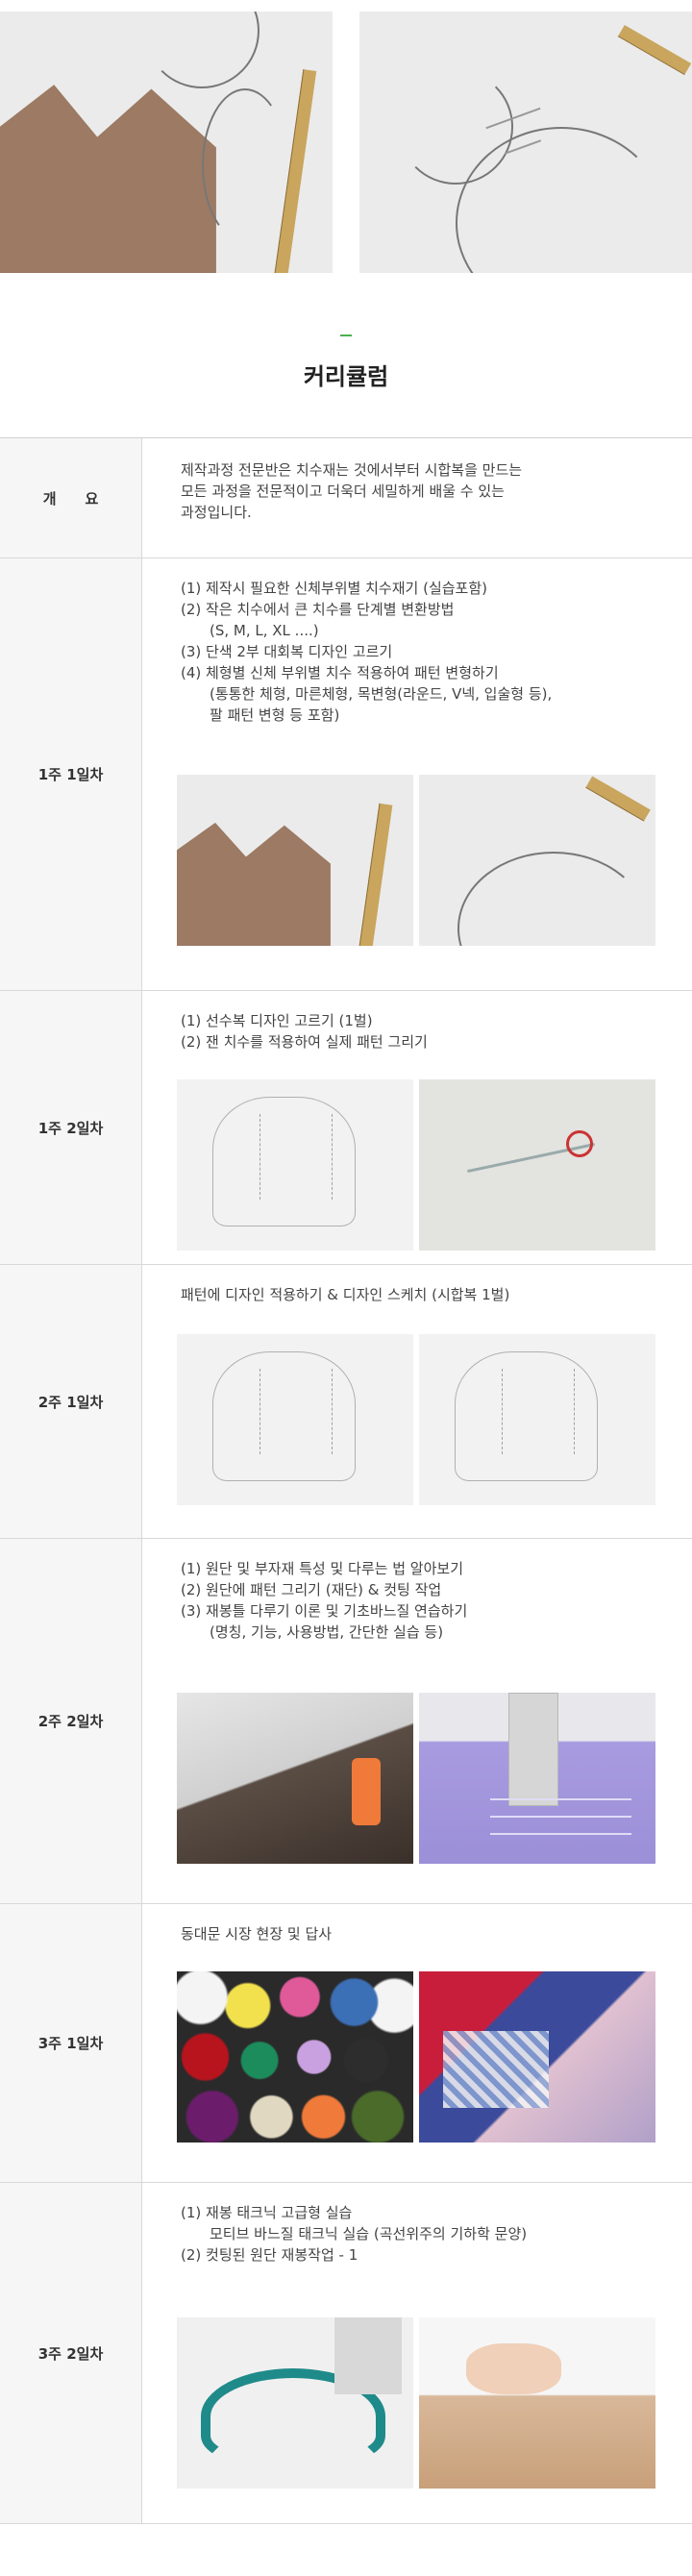 The height and width of the screenshot is (2576, 692). I want to click on row-label: 1주 2일차, so click(71, 1127).